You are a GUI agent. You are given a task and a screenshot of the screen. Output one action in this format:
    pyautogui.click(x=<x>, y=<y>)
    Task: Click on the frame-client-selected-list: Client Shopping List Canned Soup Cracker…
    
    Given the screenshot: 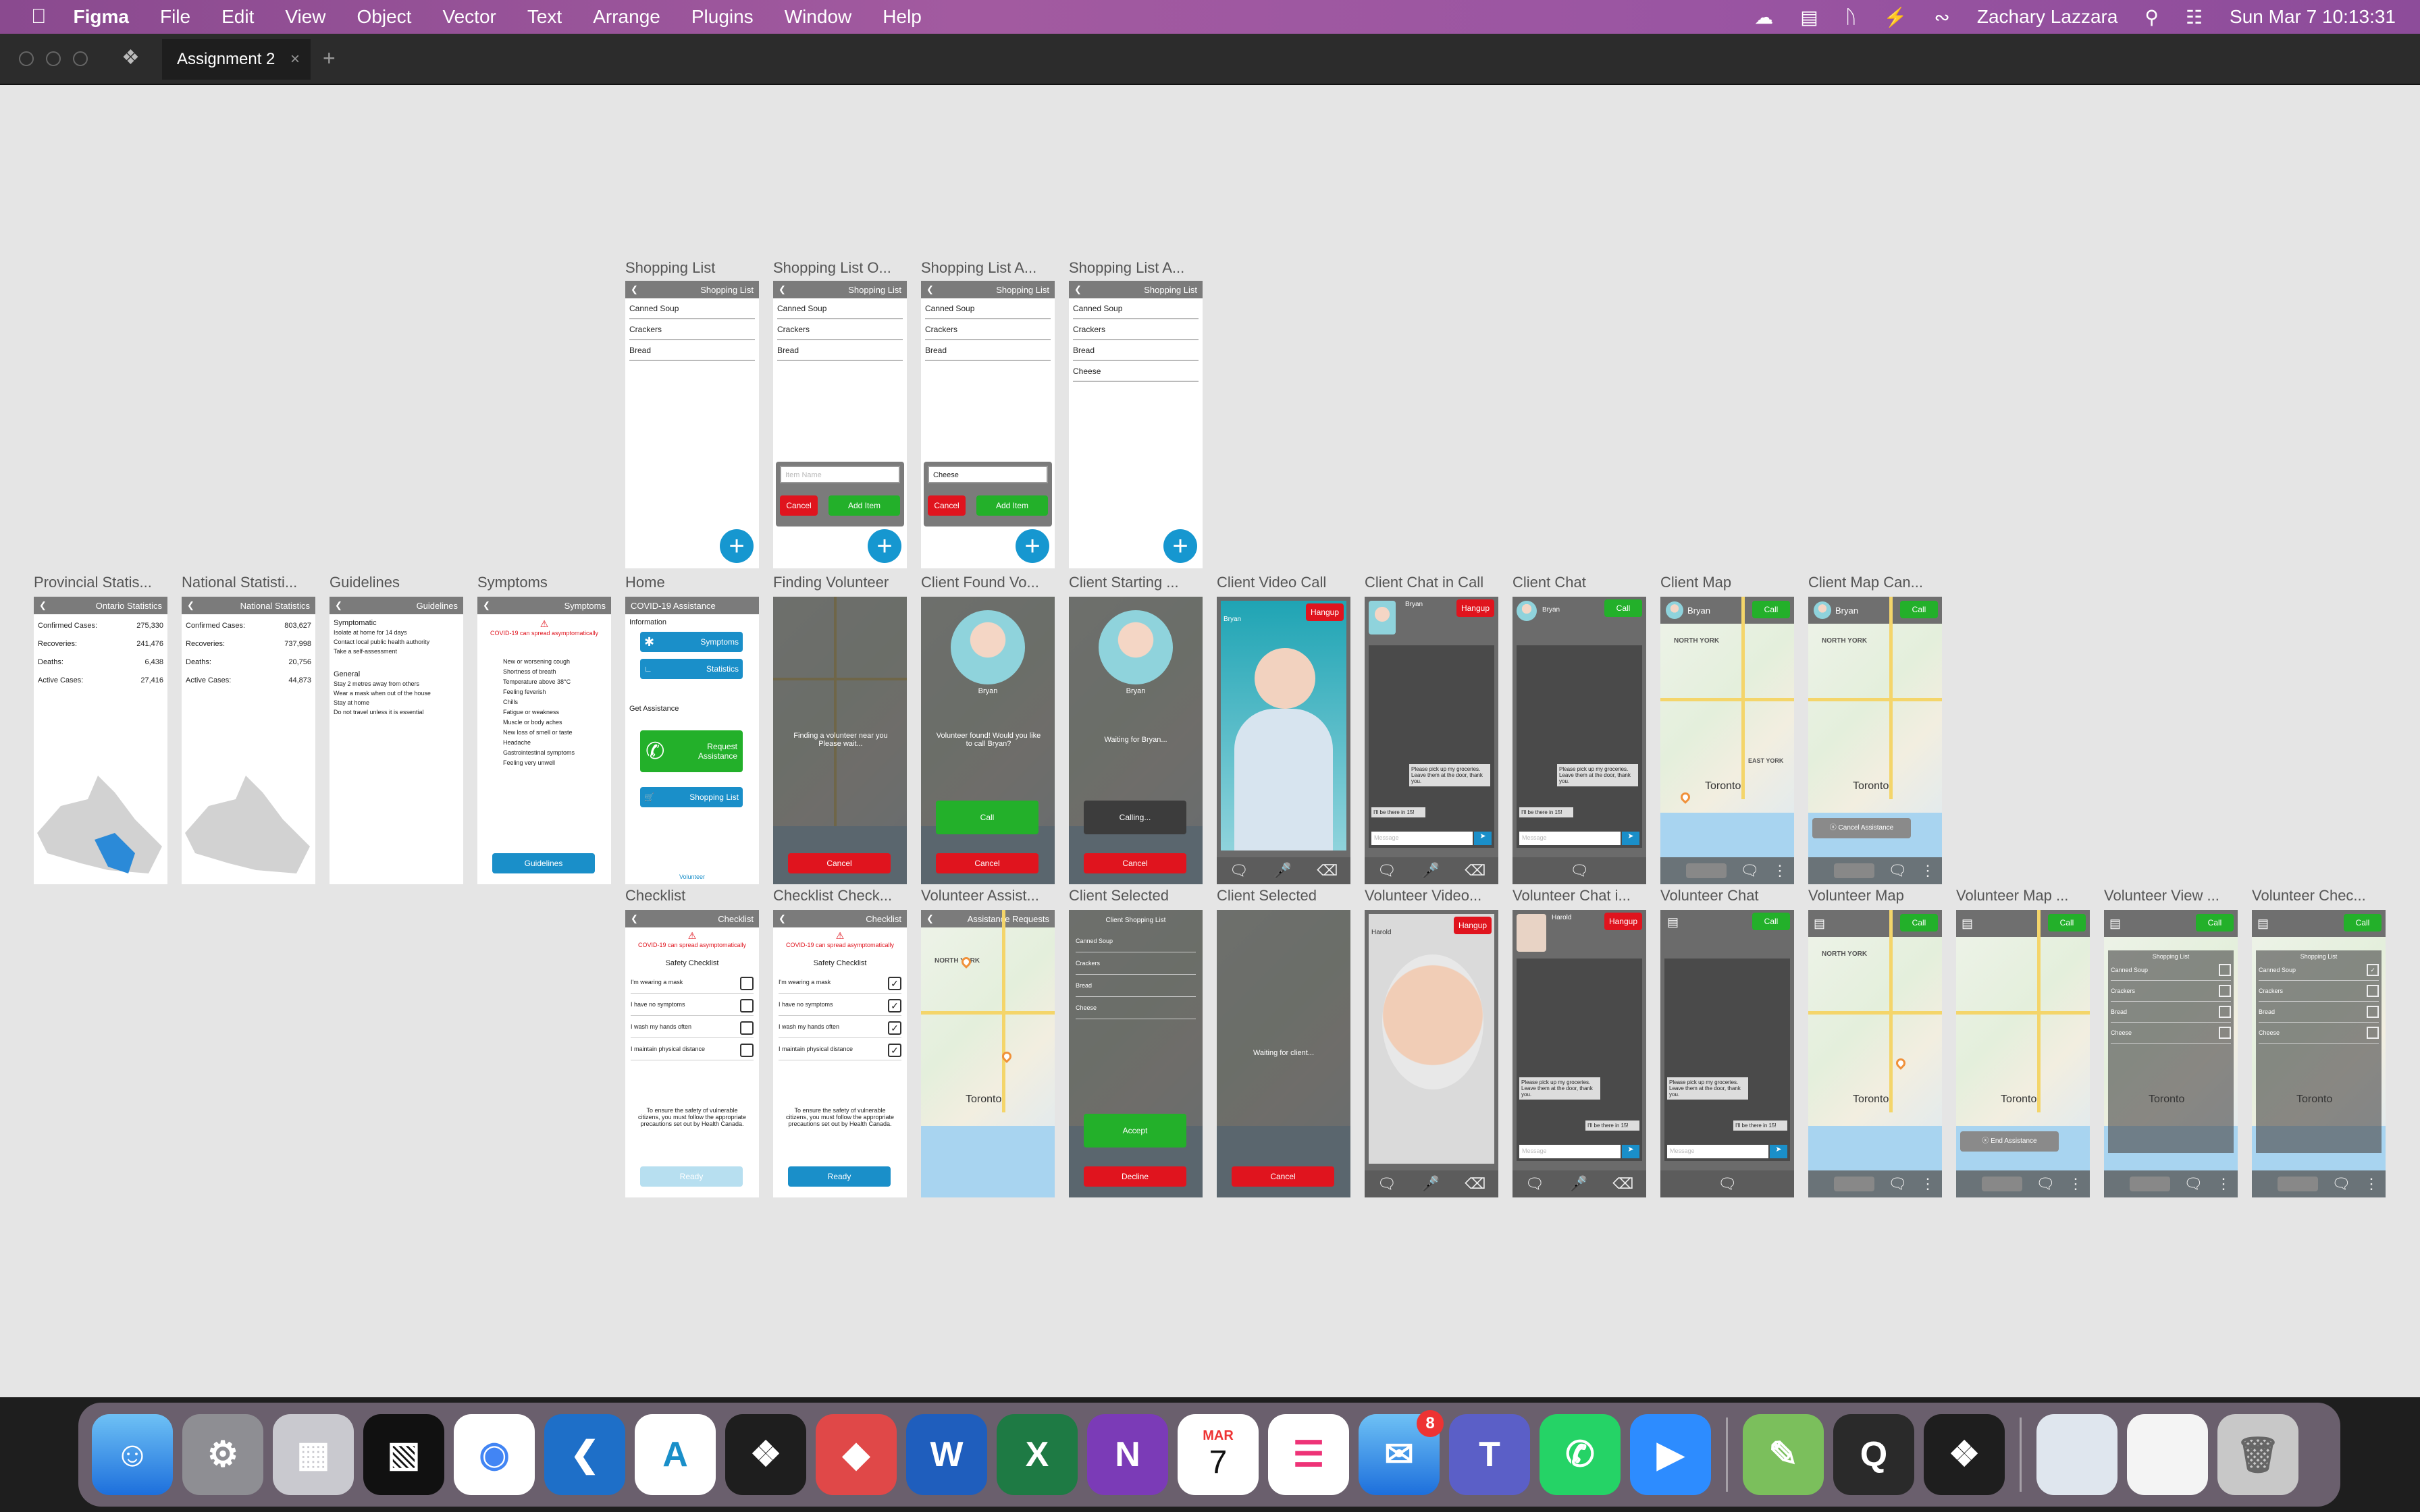 What is the action you would take?
    pyautogui.click(x=1136, y=1053)
    